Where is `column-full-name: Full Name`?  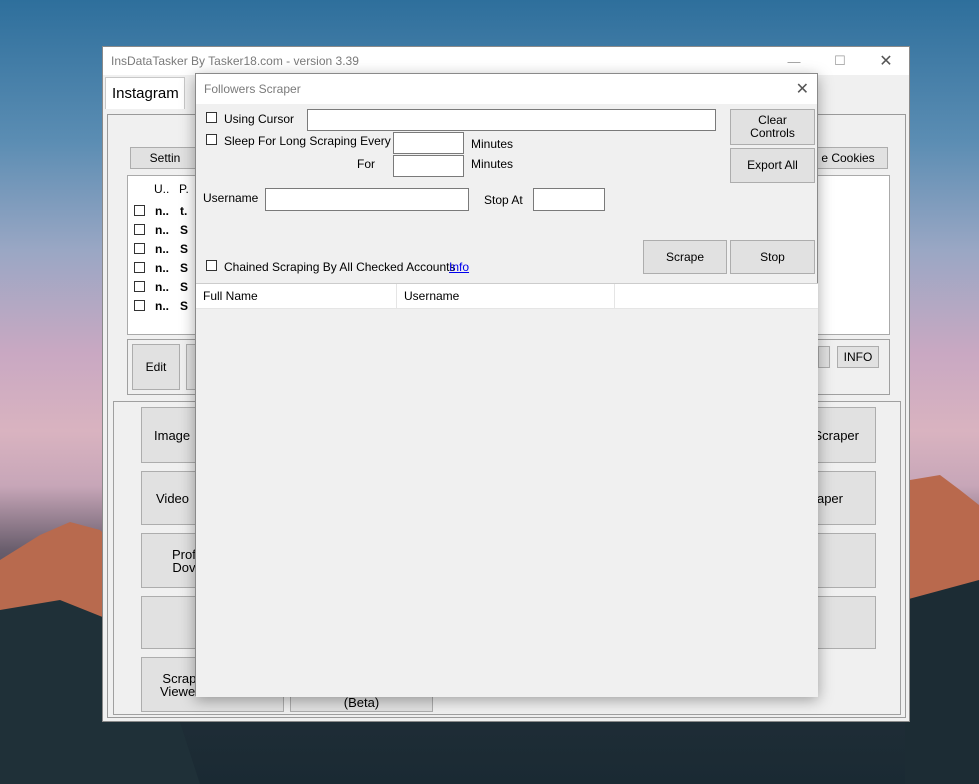
column-full-name: Full Name is located at coordinates (296, 296).